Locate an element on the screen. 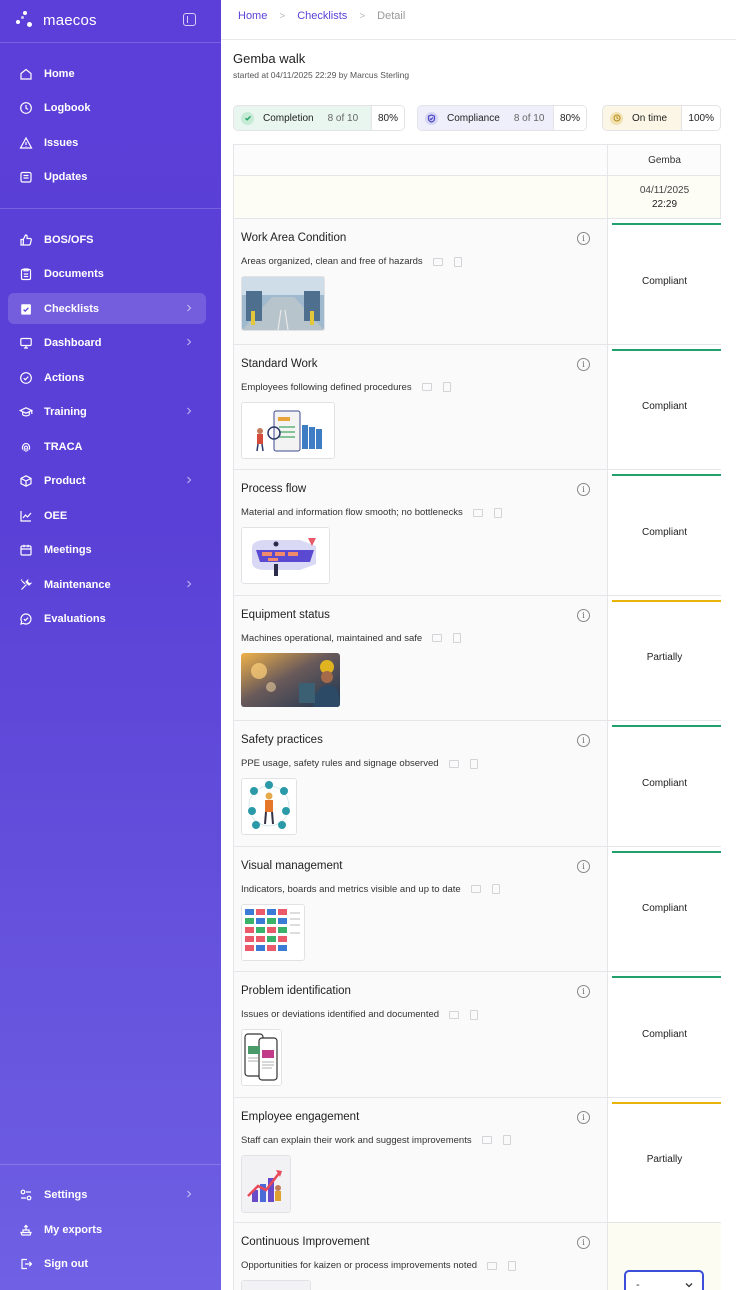  sidebar-item-settings: Settings is located at coordinates (107, 1194).